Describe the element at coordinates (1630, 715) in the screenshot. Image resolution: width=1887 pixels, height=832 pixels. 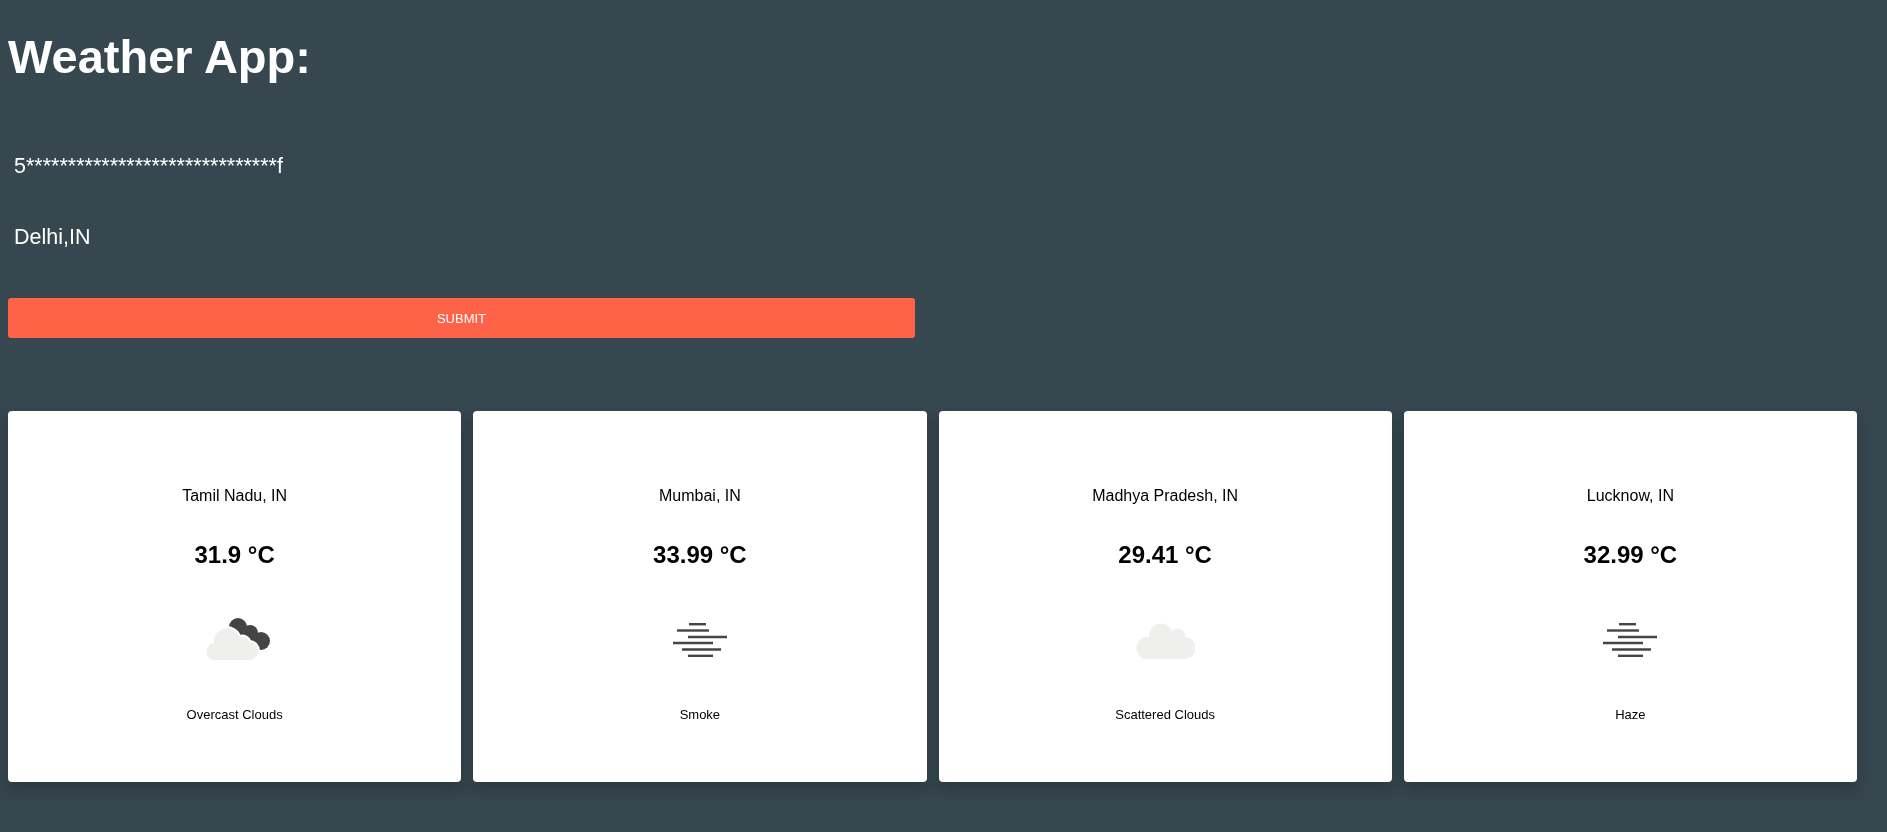
I see `condition-label: Haze` at that location.